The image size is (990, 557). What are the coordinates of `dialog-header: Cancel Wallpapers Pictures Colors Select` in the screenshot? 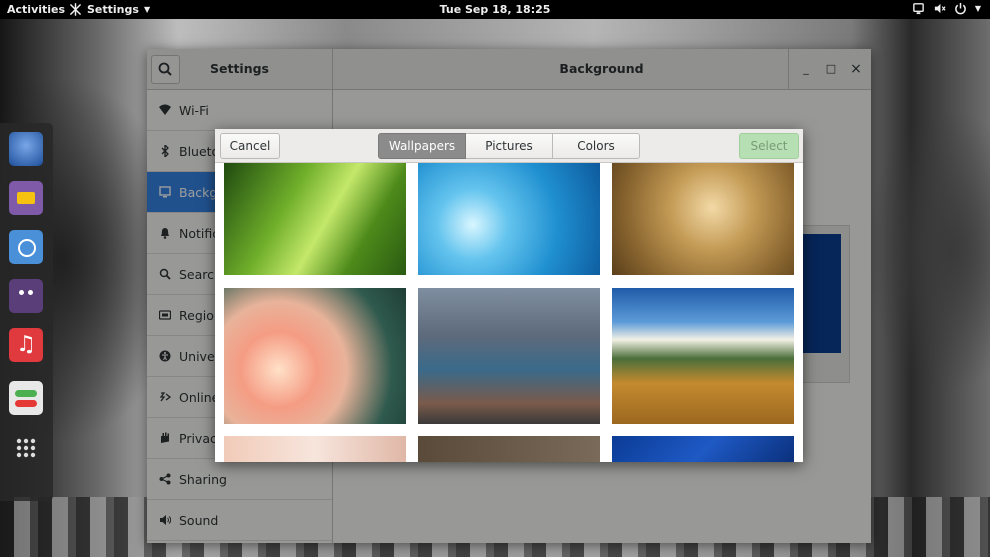 It's located at (509, 146).